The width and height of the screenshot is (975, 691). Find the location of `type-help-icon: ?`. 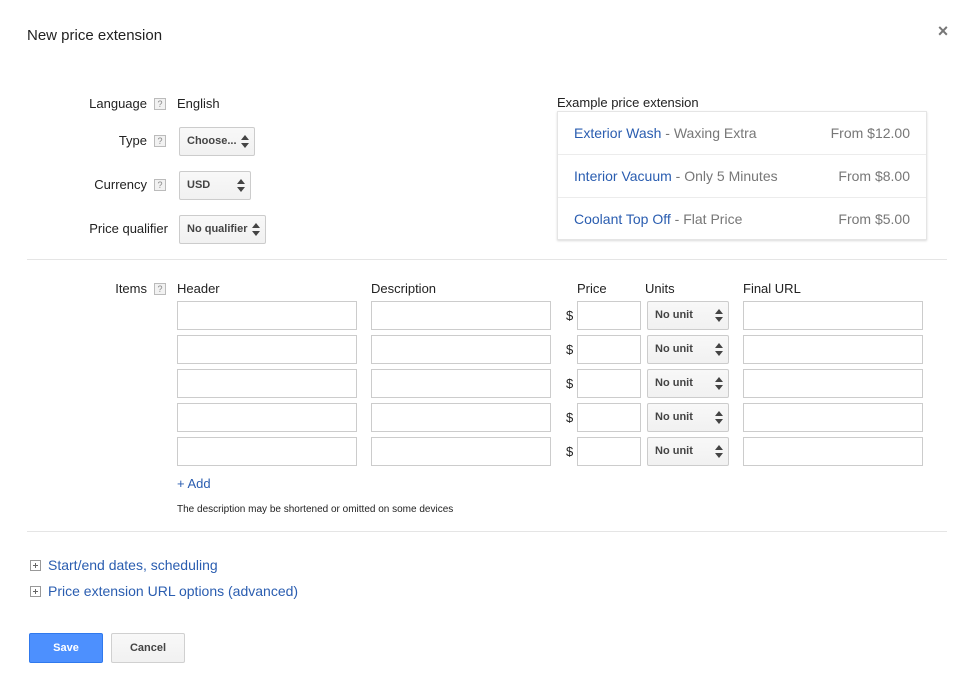

type-help-icon: ? is located at coordinates (160, 141).